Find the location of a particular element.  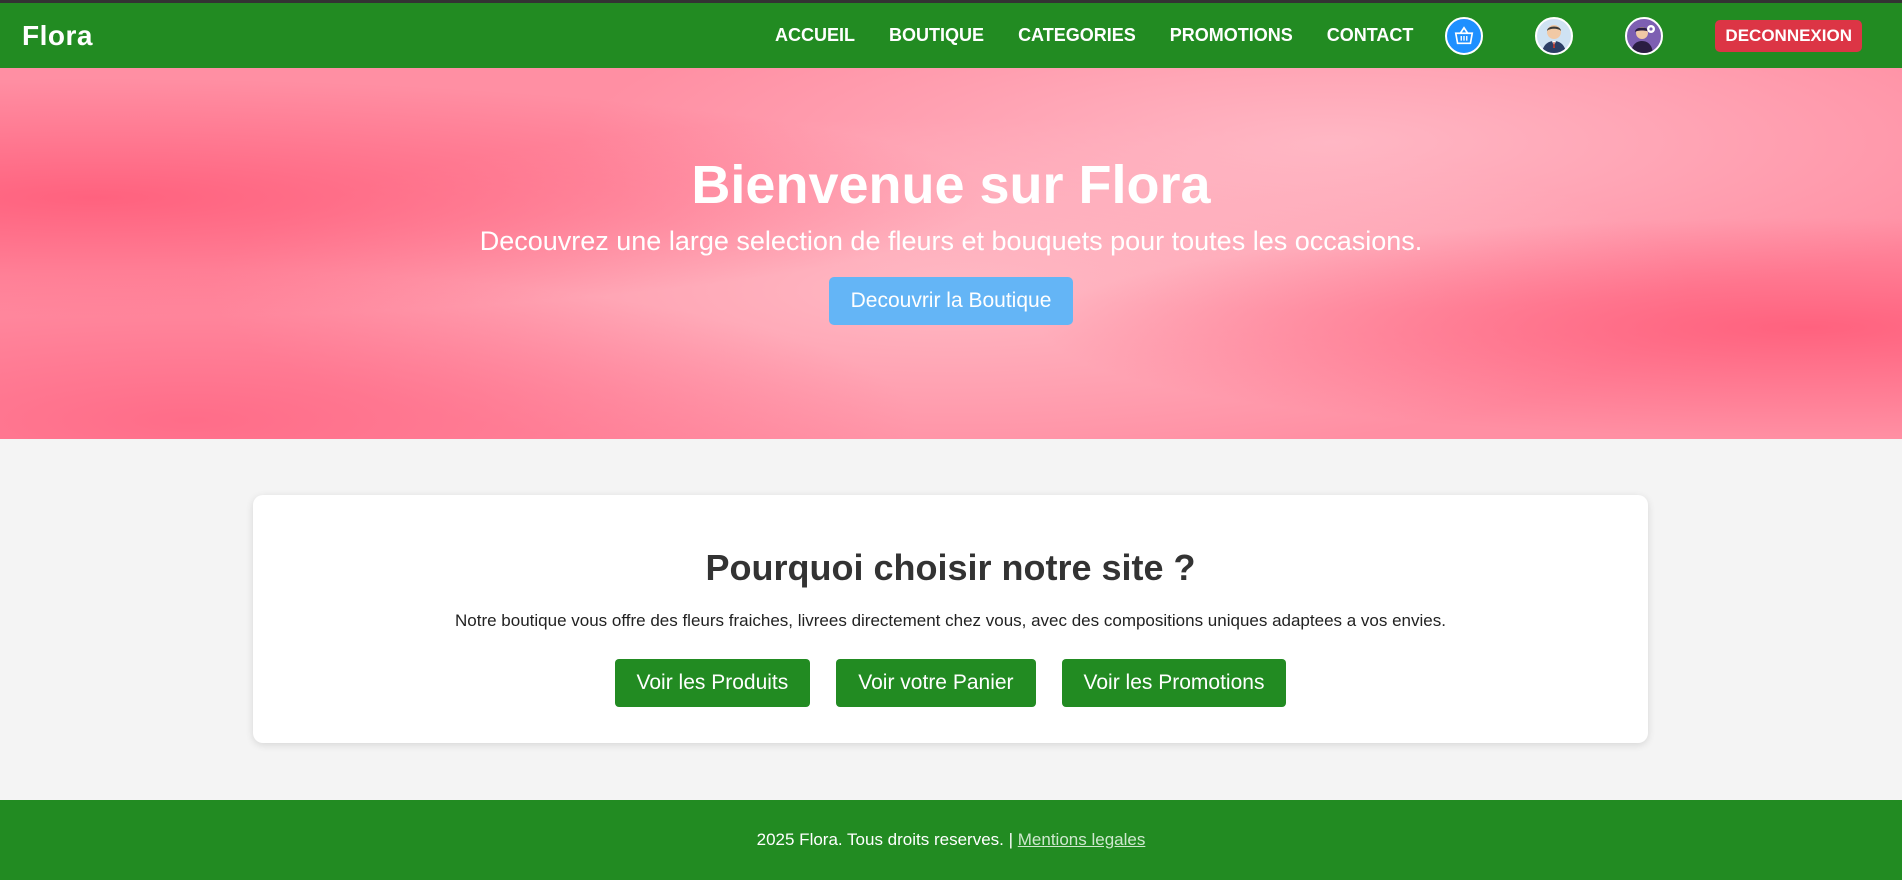

user-profile-icon is located at coordinates (1554, 35).